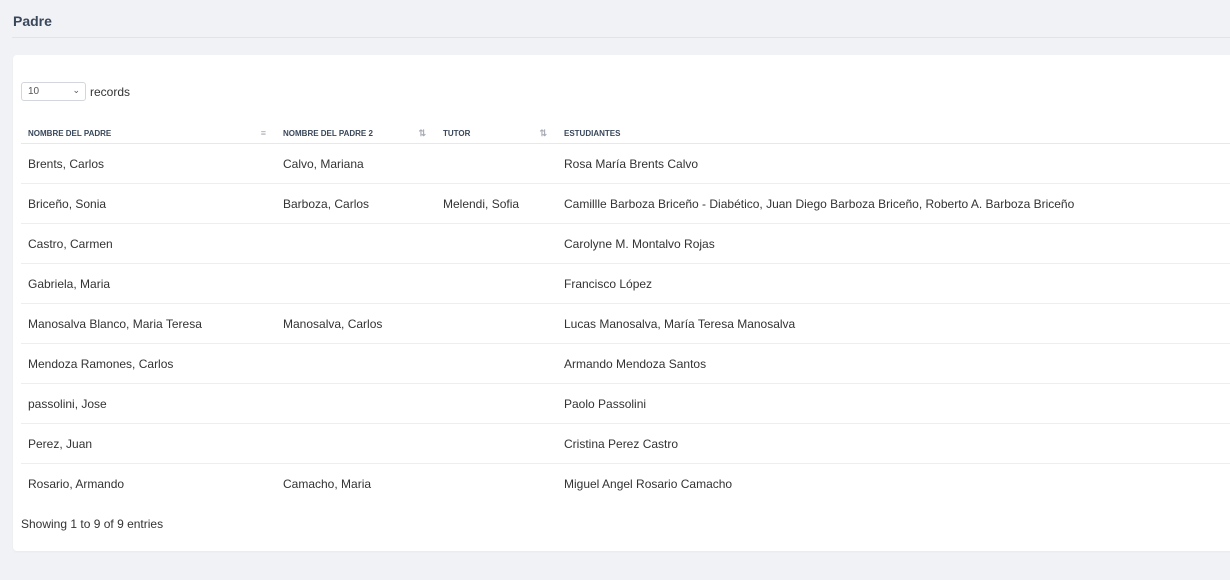 The width and height of the screenshot is (1230, 580). I want to click on table-cell: Rosario, Armando, so click(76, 483).